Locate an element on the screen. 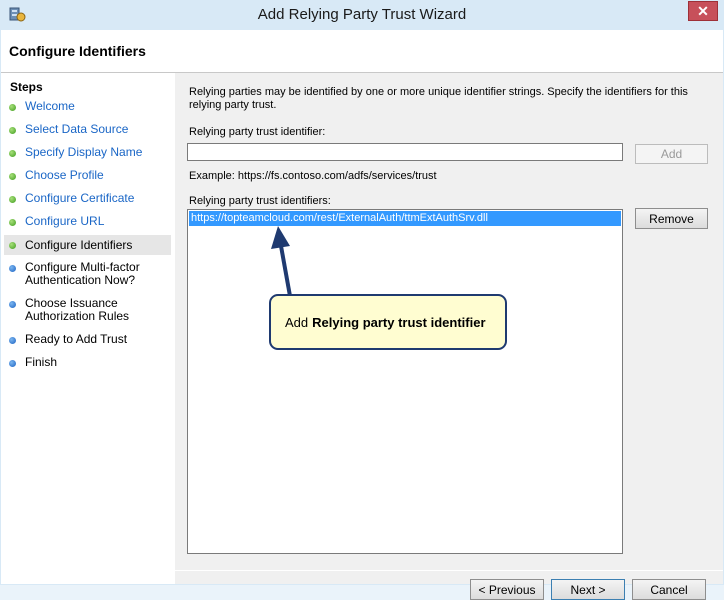 Image resolution: width=724 pixels, height=600 pixels. step-configure-identifiers: Configure Identifiers is located at coordinates (87, 245).